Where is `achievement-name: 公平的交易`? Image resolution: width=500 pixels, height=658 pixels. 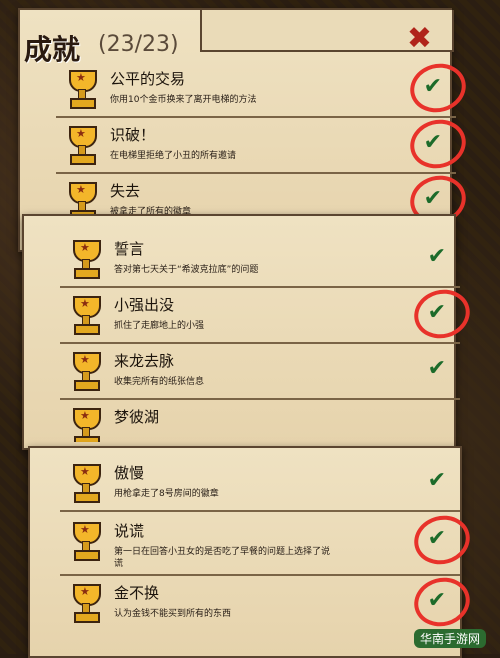
achievement-name: 公平的交易 is located at coordinates (148, 79).